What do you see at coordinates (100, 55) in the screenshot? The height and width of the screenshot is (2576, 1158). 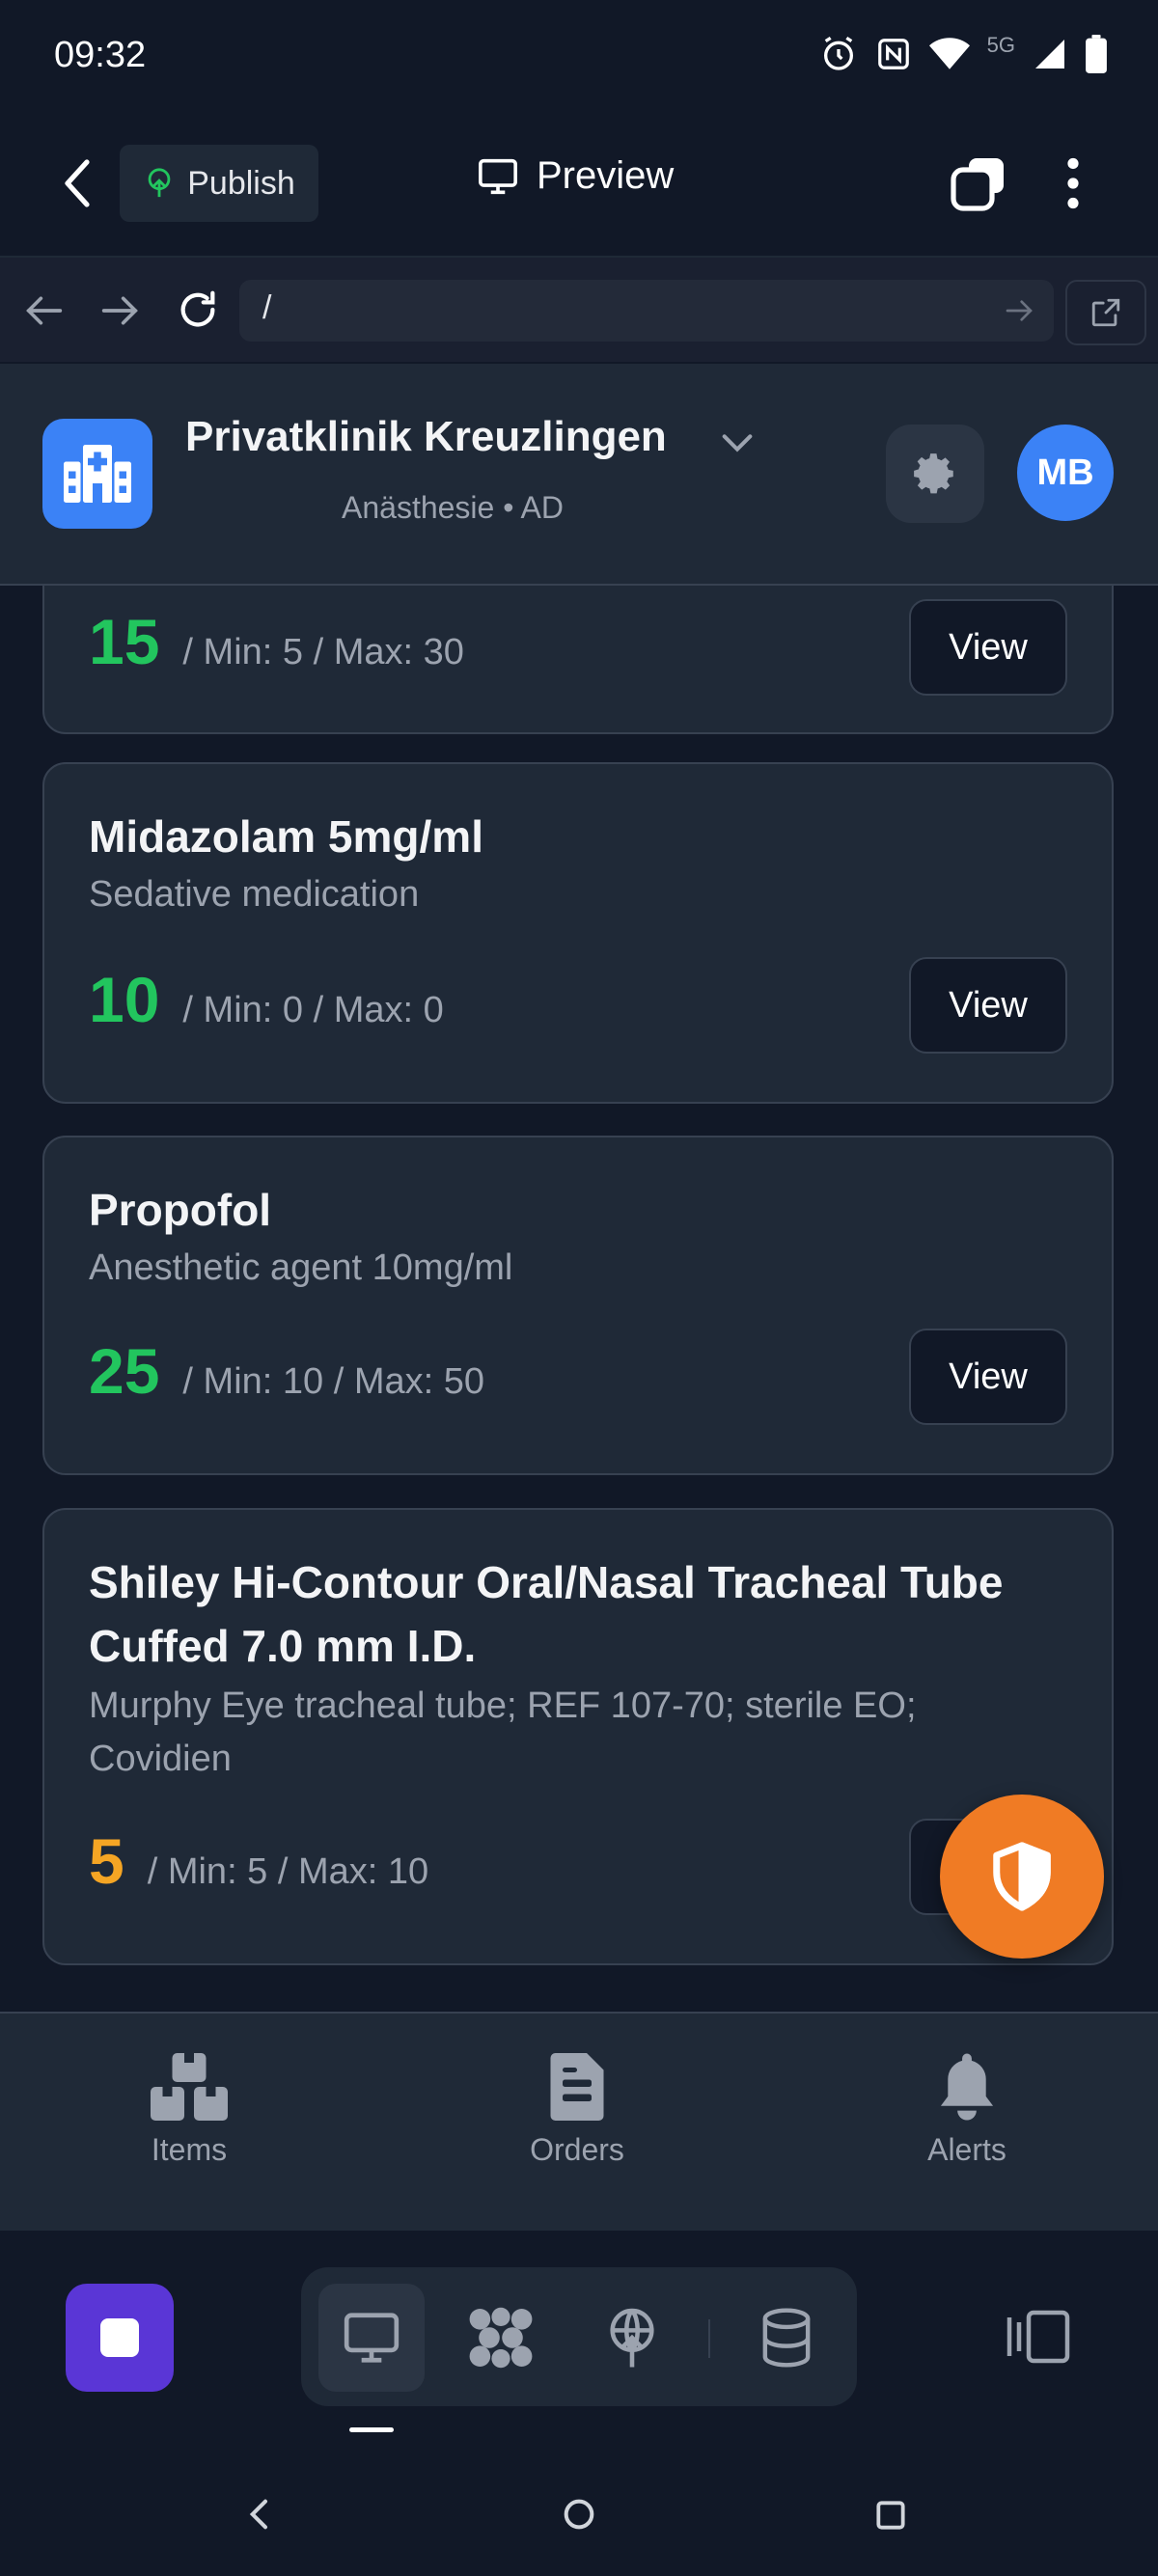 I see `status-time: 09:32` at bounding box center [100, 55].